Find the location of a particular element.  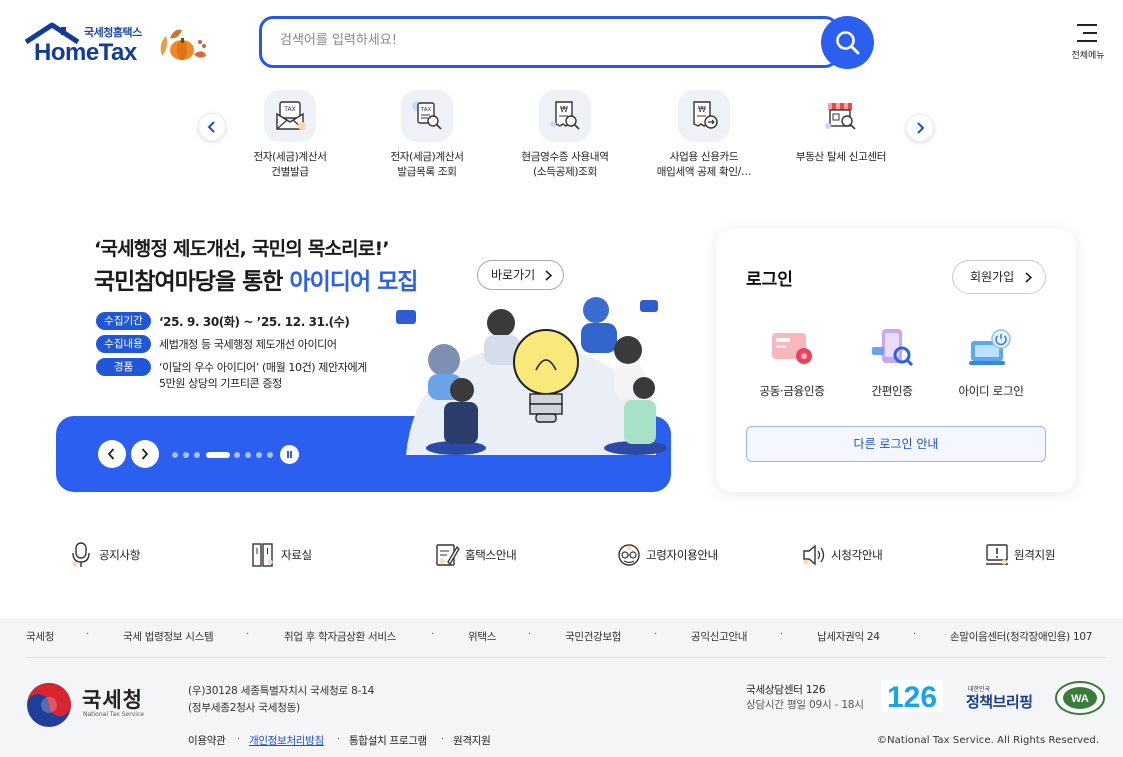

guide-icon is located at coordinates (448, 555).